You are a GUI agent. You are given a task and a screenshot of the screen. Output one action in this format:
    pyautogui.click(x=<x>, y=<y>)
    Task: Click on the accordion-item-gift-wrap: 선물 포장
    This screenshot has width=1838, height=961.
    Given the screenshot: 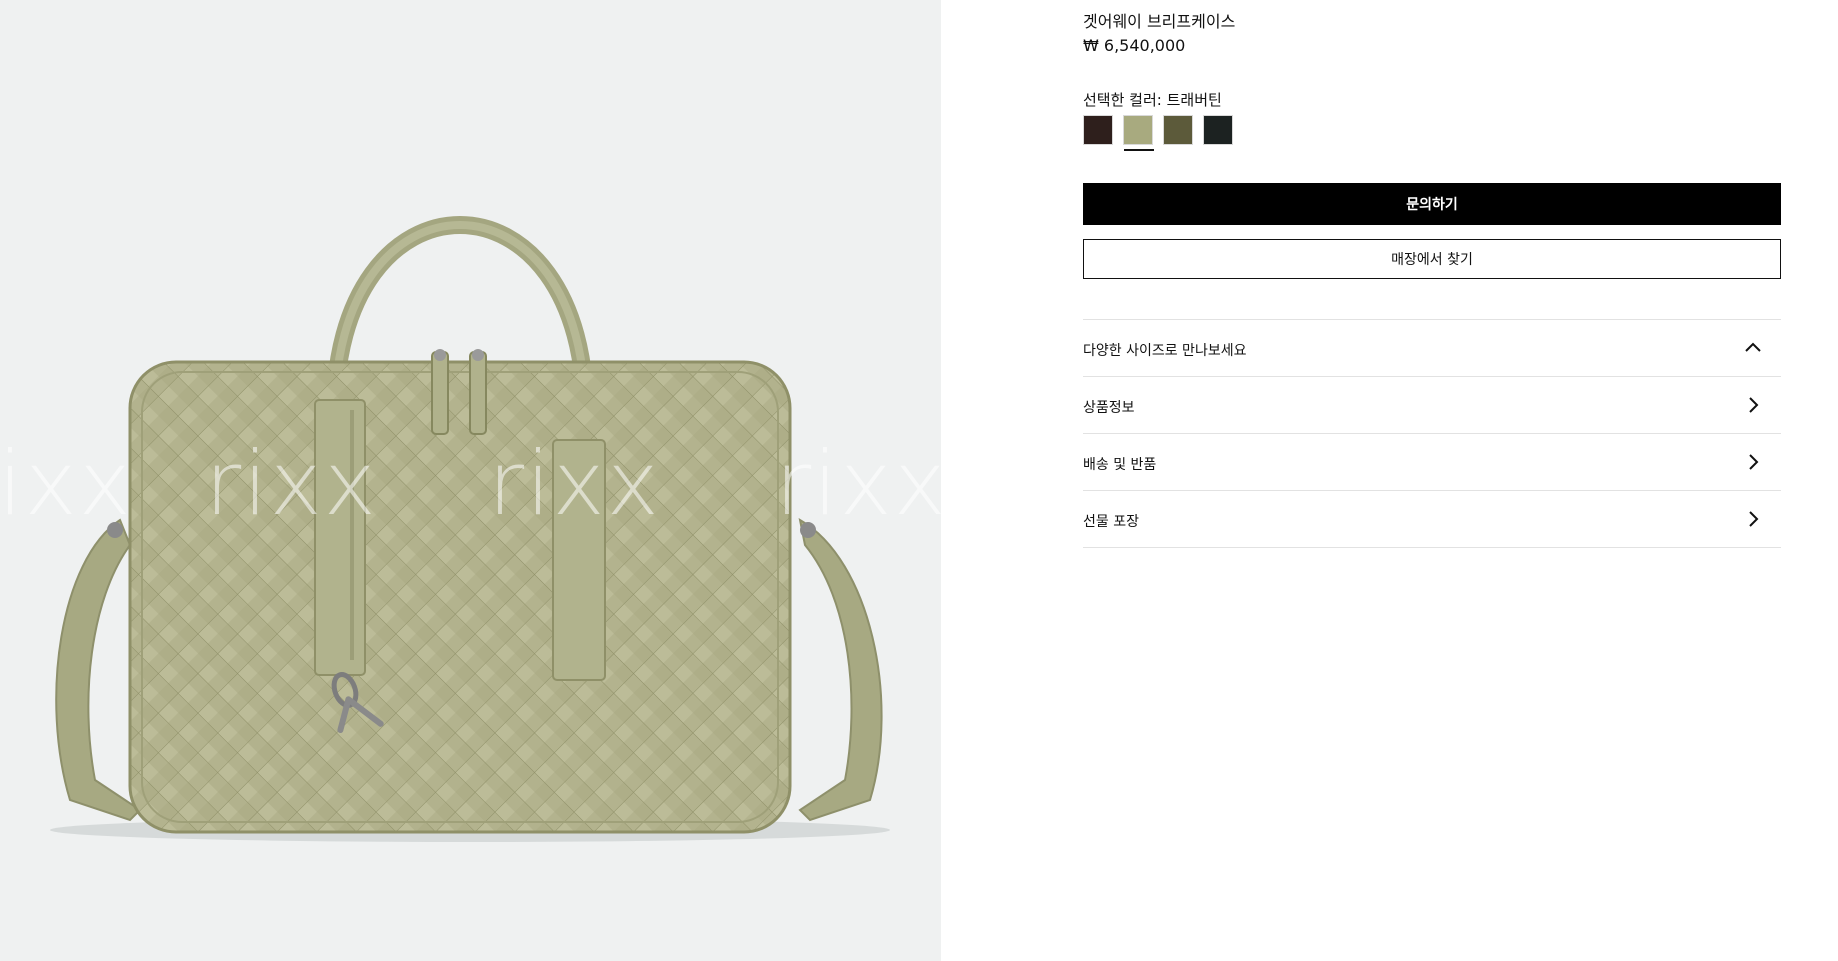 What is the action you would take?
    pyautogui.click(x=1432, y=519)
    